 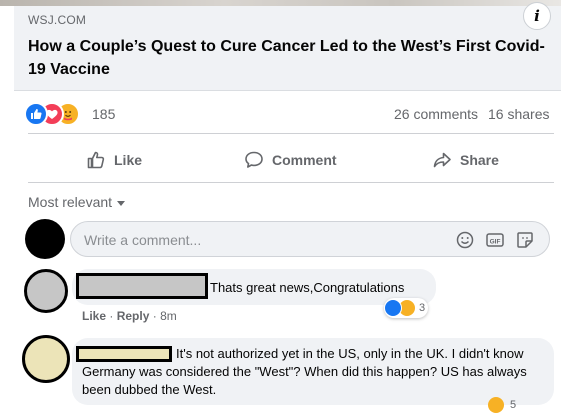 I want to click on info-icon: i, so click(x=537, y=16).